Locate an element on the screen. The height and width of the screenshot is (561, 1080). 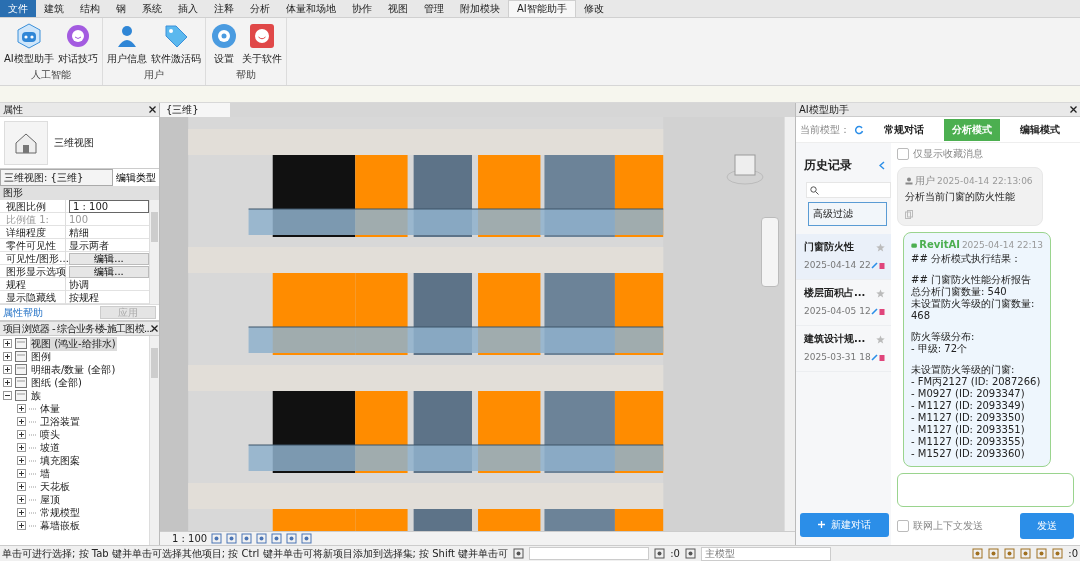
section-header: 图形 is located at coordinates (79, 193).